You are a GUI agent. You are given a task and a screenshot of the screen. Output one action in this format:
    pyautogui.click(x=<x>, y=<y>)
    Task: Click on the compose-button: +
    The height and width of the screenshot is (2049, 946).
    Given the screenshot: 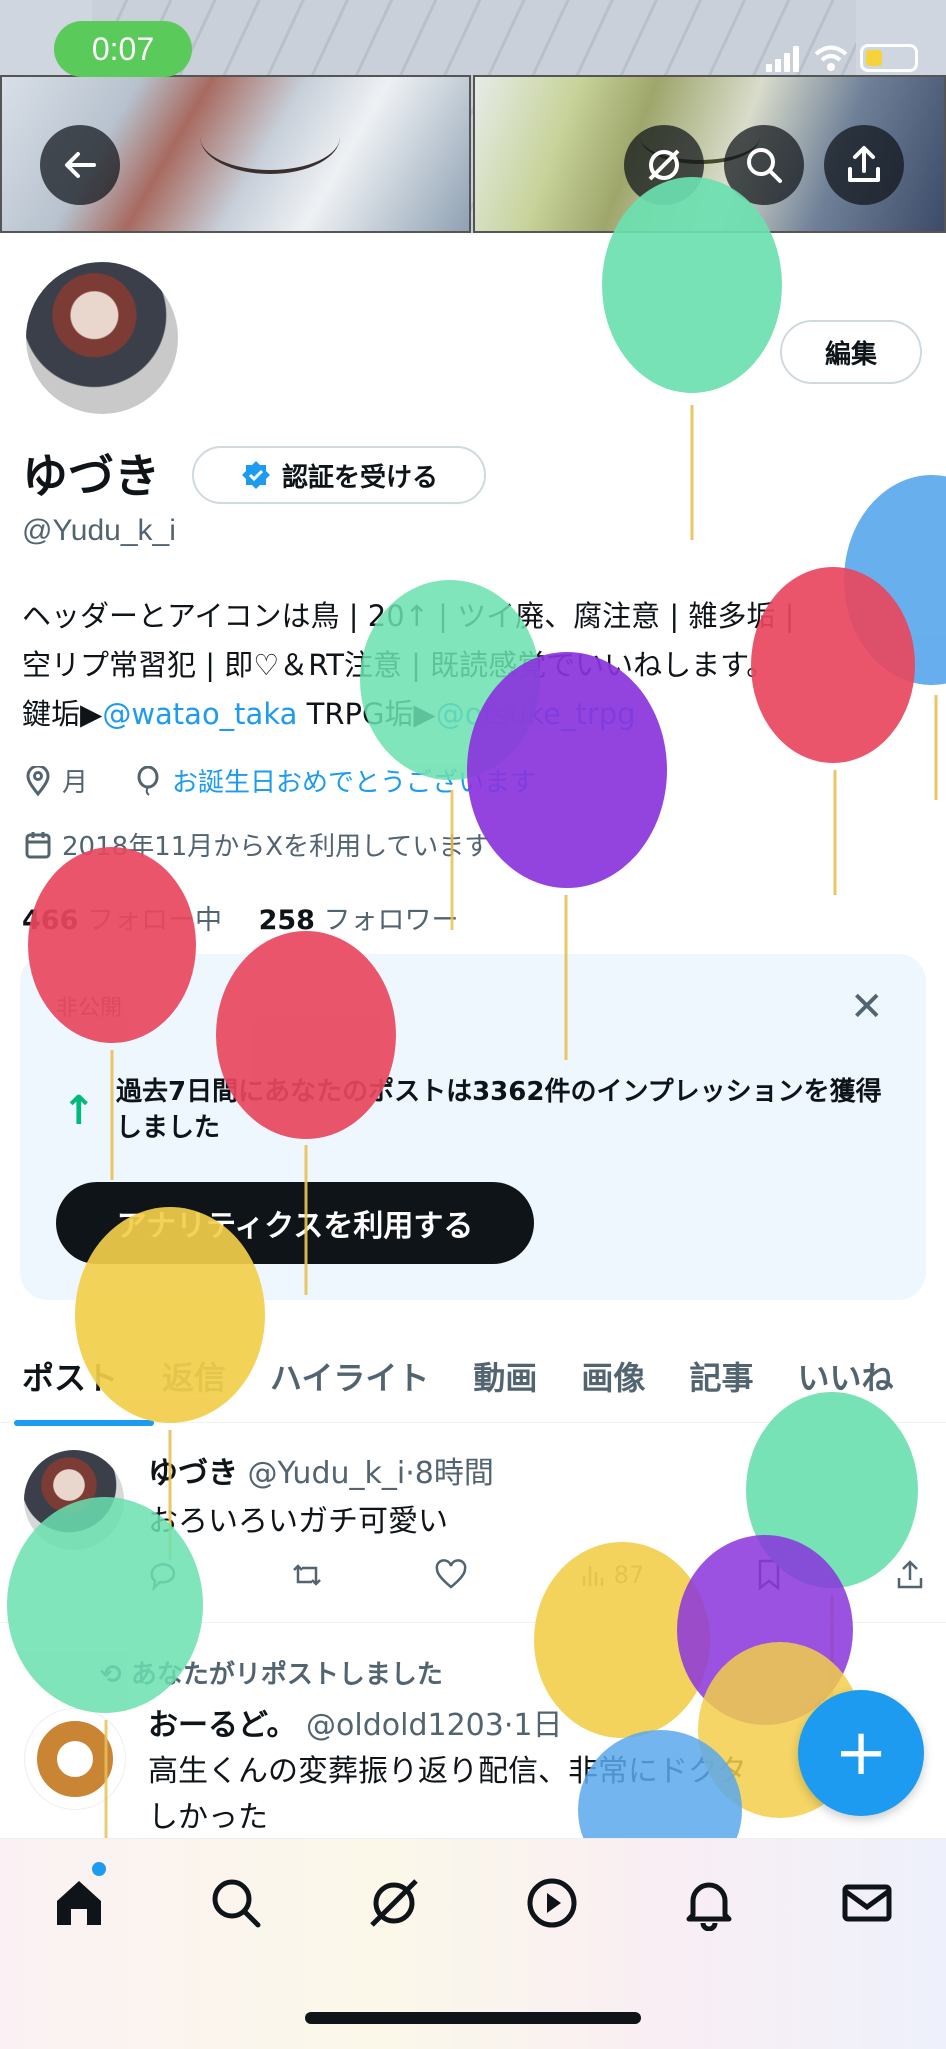 What is the action you would take?
    pyautogui.click(x=861, y=1753)
    